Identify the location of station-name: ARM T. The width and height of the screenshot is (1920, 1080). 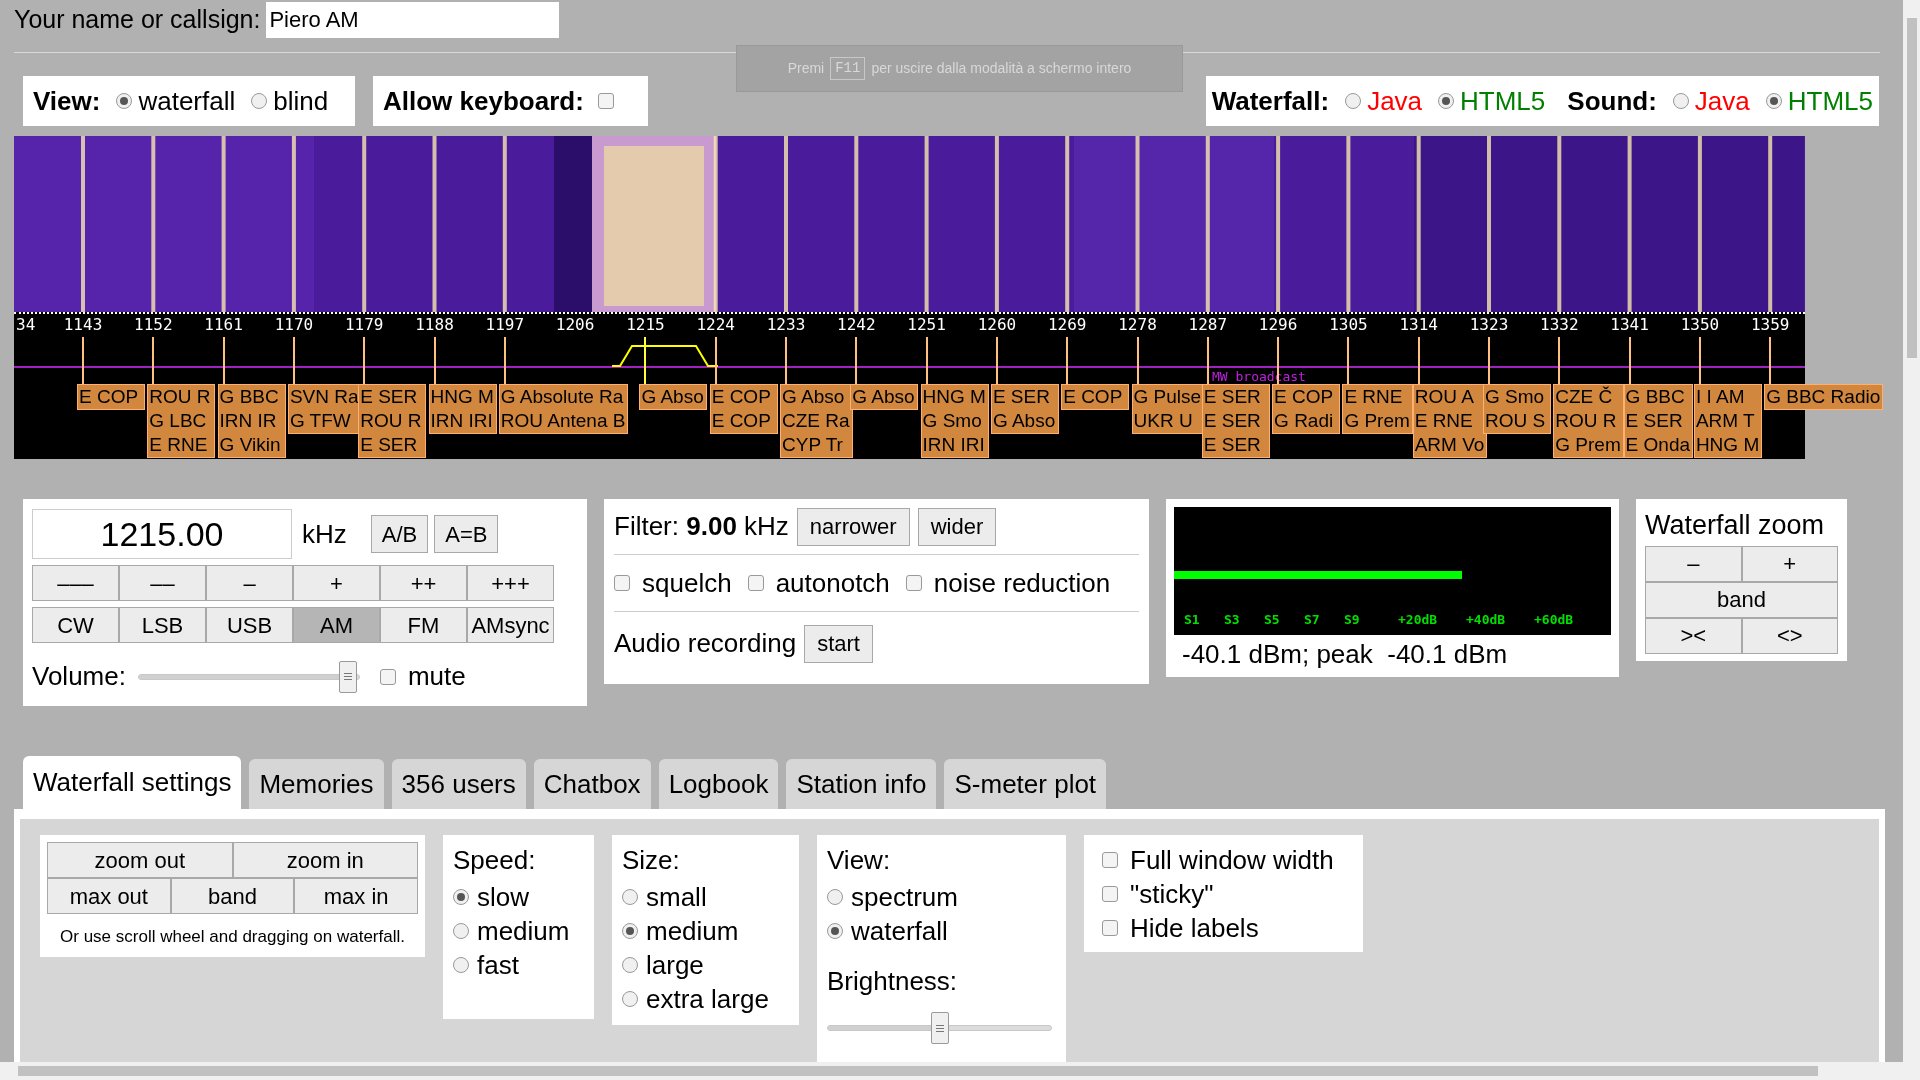
(1725, 421).